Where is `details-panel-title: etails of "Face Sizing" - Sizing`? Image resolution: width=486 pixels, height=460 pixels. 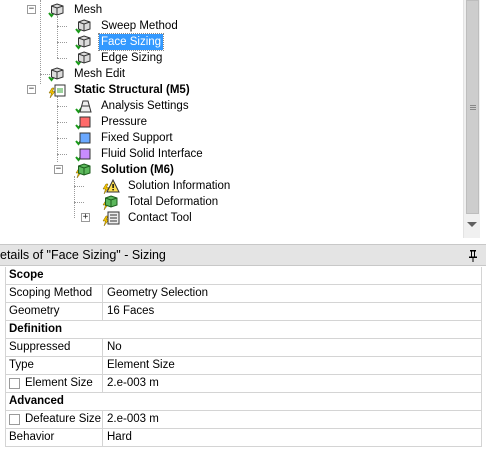
details-panel-title: etails of "Face Sizing" - Sizing is located at coordinates (83, 255).